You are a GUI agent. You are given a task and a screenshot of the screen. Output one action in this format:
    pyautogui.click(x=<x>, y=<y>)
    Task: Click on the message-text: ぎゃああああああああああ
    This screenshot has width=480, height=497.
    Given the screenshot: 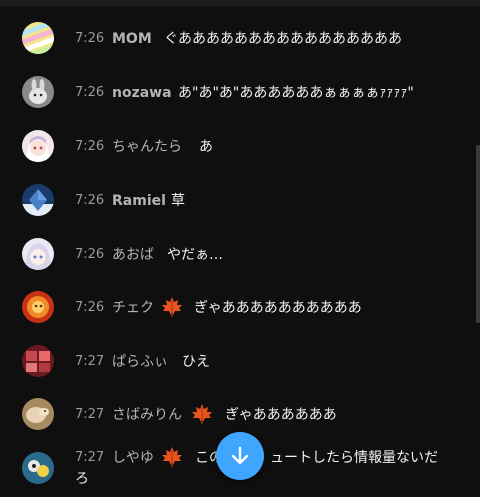 What is the action you would take?
    pyautogui.click(x=278, y=308)
    